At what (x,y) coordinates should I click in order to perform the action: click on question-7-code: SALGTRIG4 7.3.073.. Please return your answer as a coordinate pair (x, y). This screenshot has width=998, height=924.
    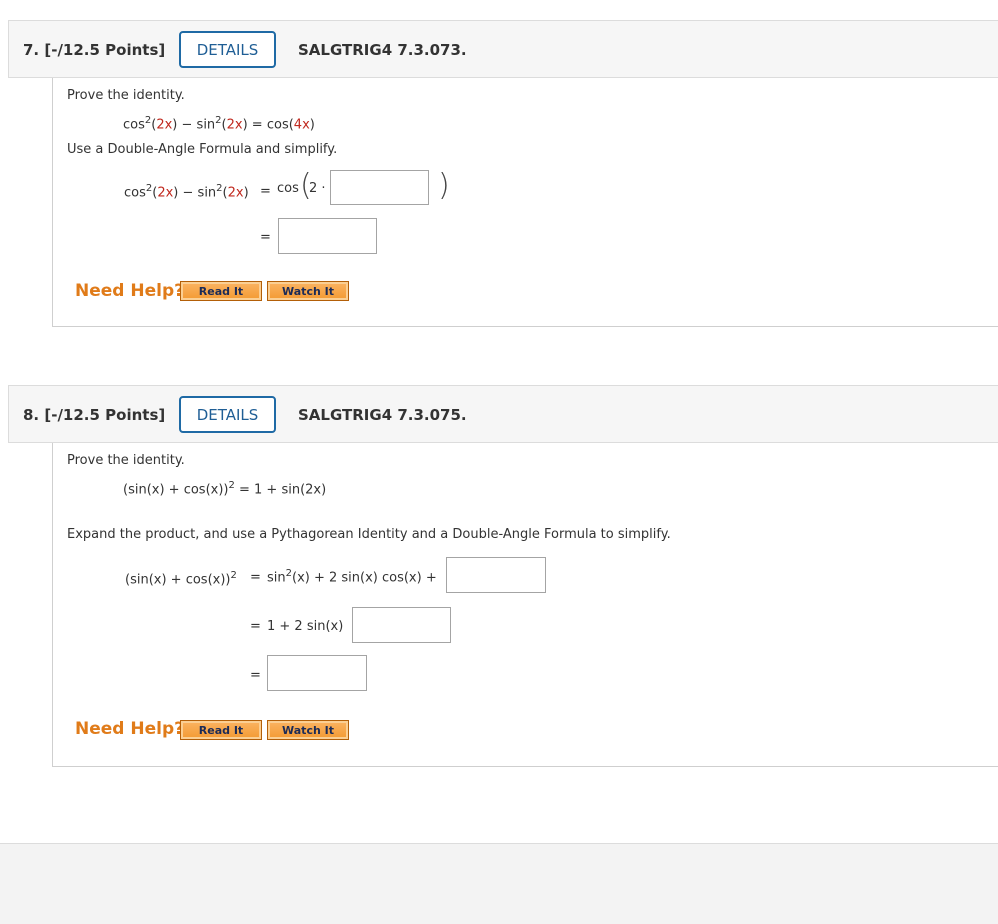
    Looking at the image, I should click on (382, 50).